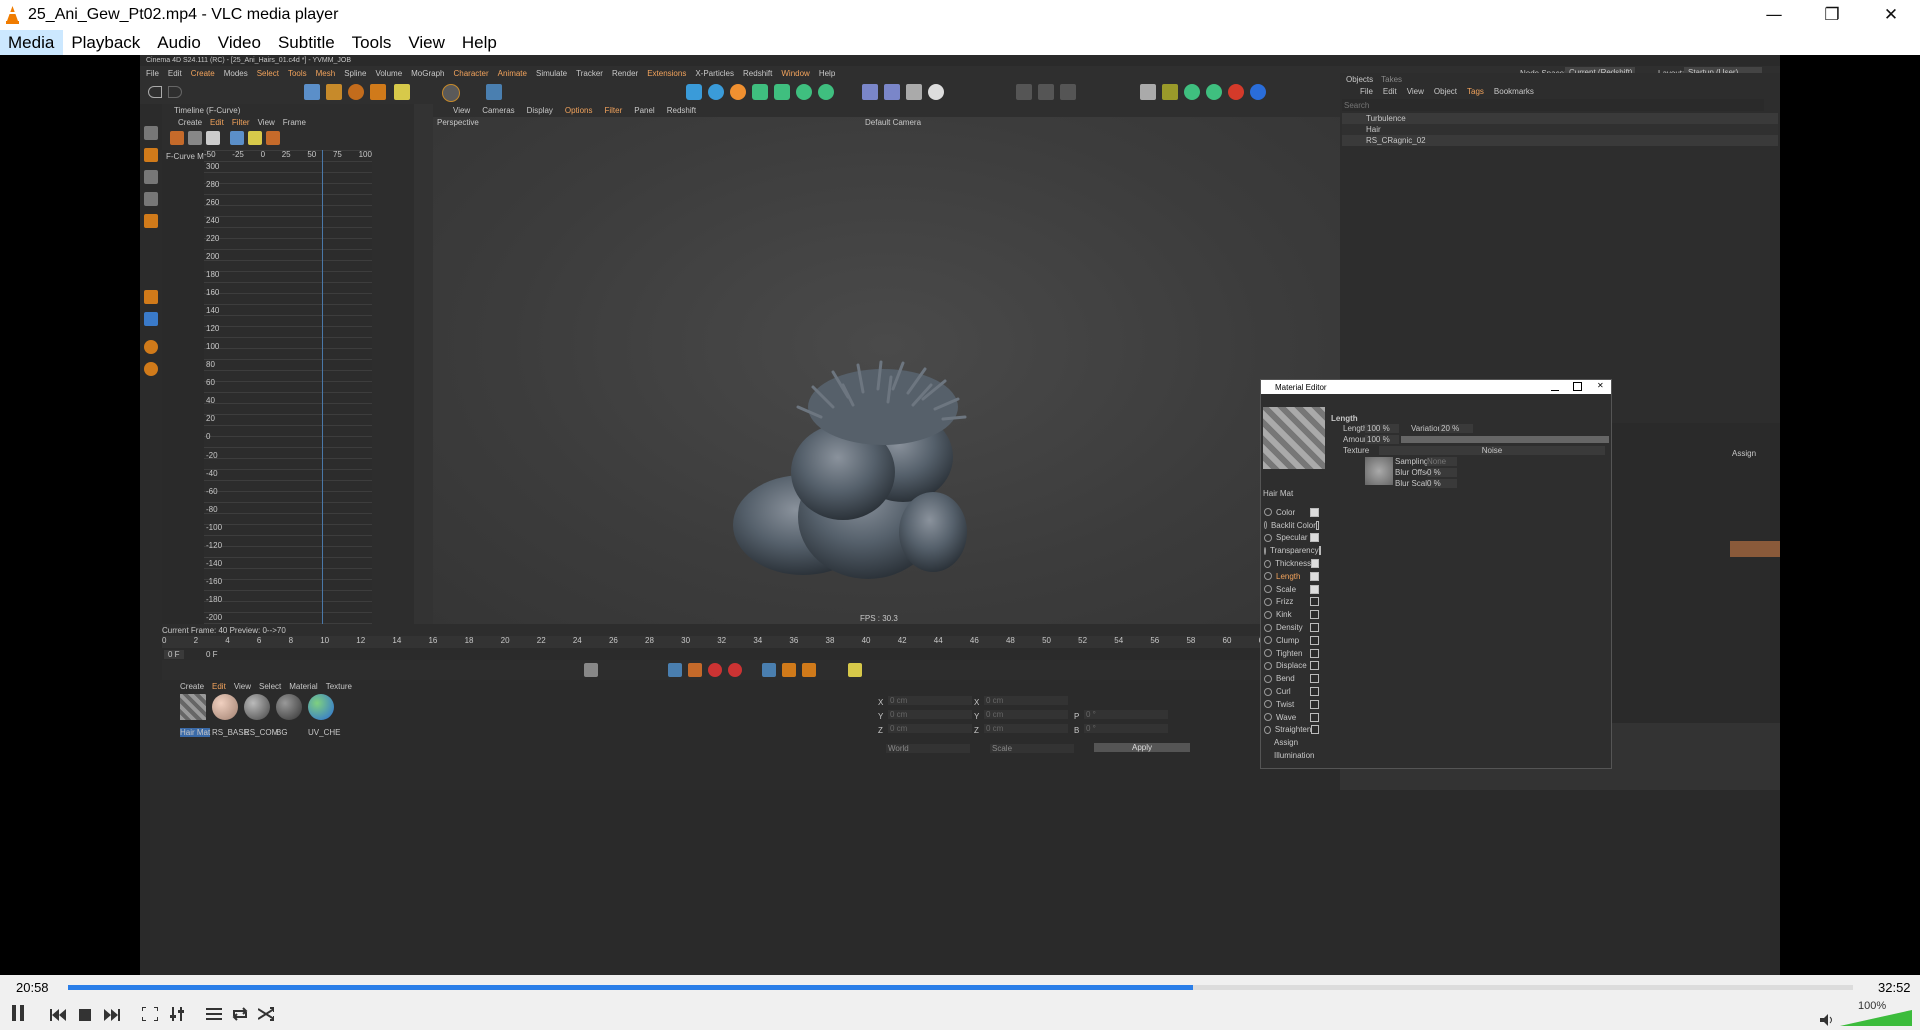 Image resolution: width=1920 pixels, height=1030 pixels. What do you see at coordinates (914, 92) in the screenshot?
I see `camera-icon` at bounding box center [914, 92].